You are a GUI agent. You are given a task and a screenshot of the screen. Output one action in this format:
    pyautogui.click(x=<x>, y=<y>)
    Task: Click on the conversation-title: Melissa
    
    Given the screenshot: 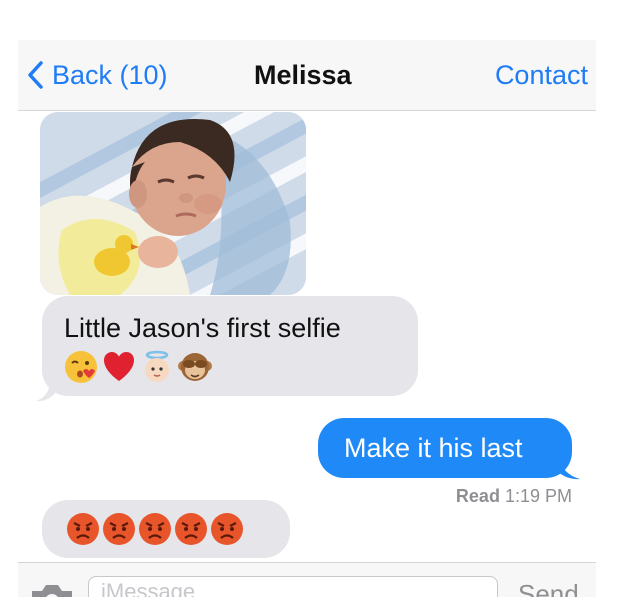 What is the action you would take?
    pyautogui.click(x=303, y=75)
    